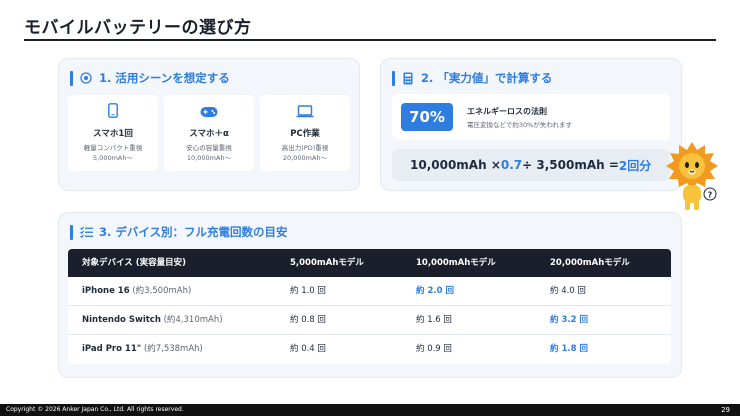  What do you see at coordinates (308, 349) in the screenshot?
I see `charge-count-cell: 約 0.4 回` at bounding box center [308, 349].